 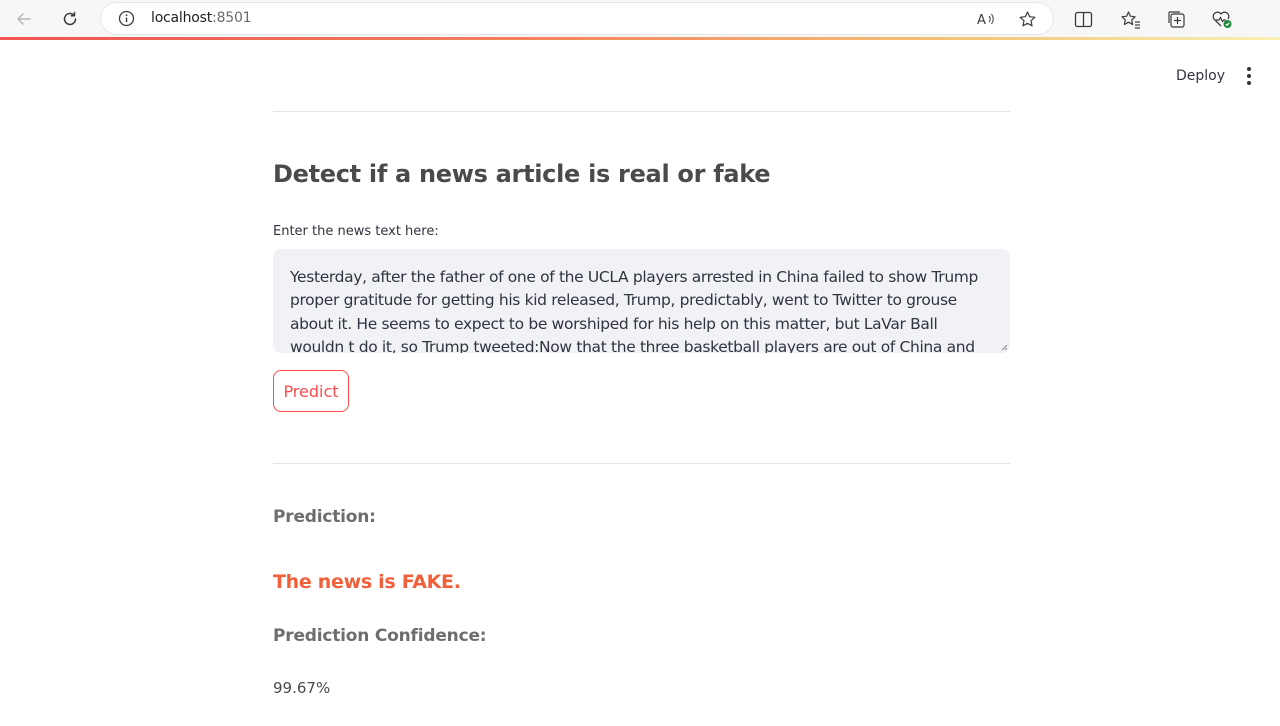 What do you see at coordinates (324, 517) in the screenshot?
I see `prediction-heading: Prediction:` at bounding box center [324, 517].